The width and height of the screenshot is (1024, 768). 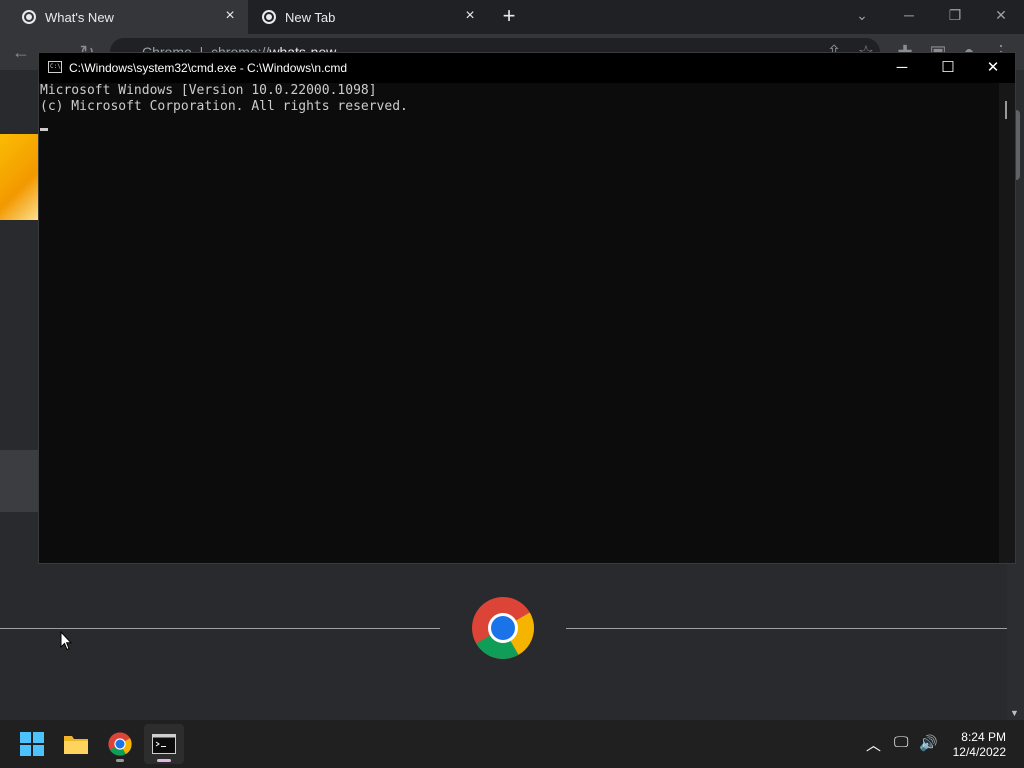 I want to click on cmd-app-icon: C:\, so click(x=55, y=67).